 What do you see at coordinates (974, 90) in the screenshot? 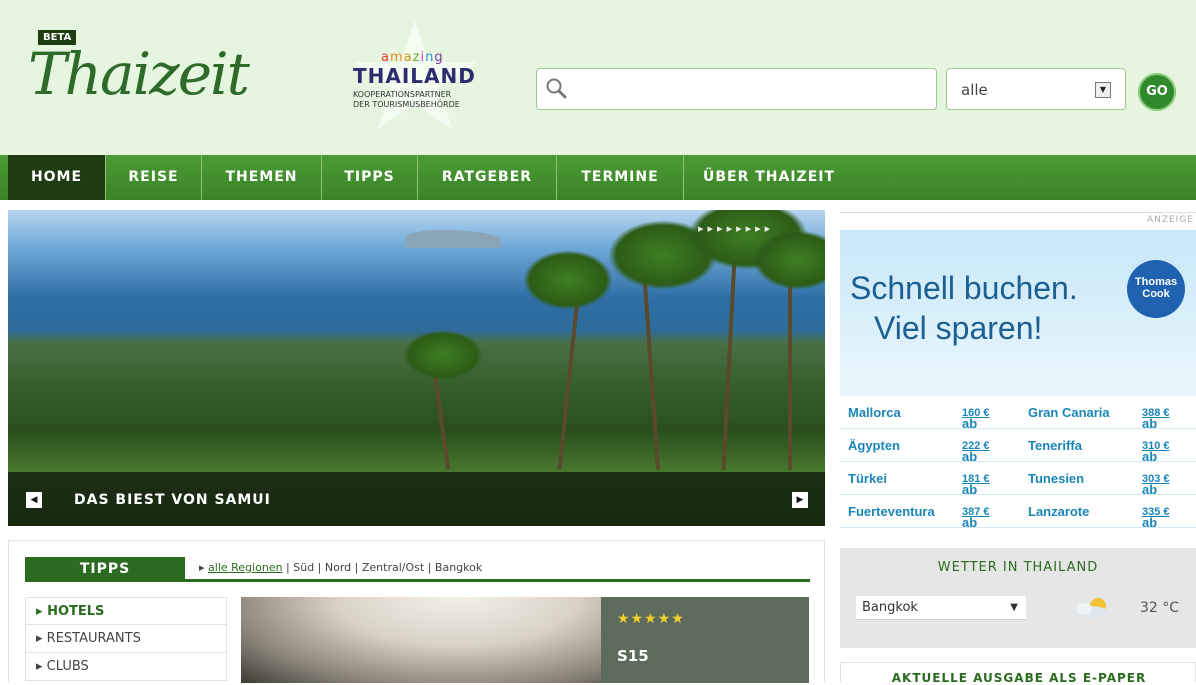
I see `region-select-value: alle` at bounding box center [974, 90].